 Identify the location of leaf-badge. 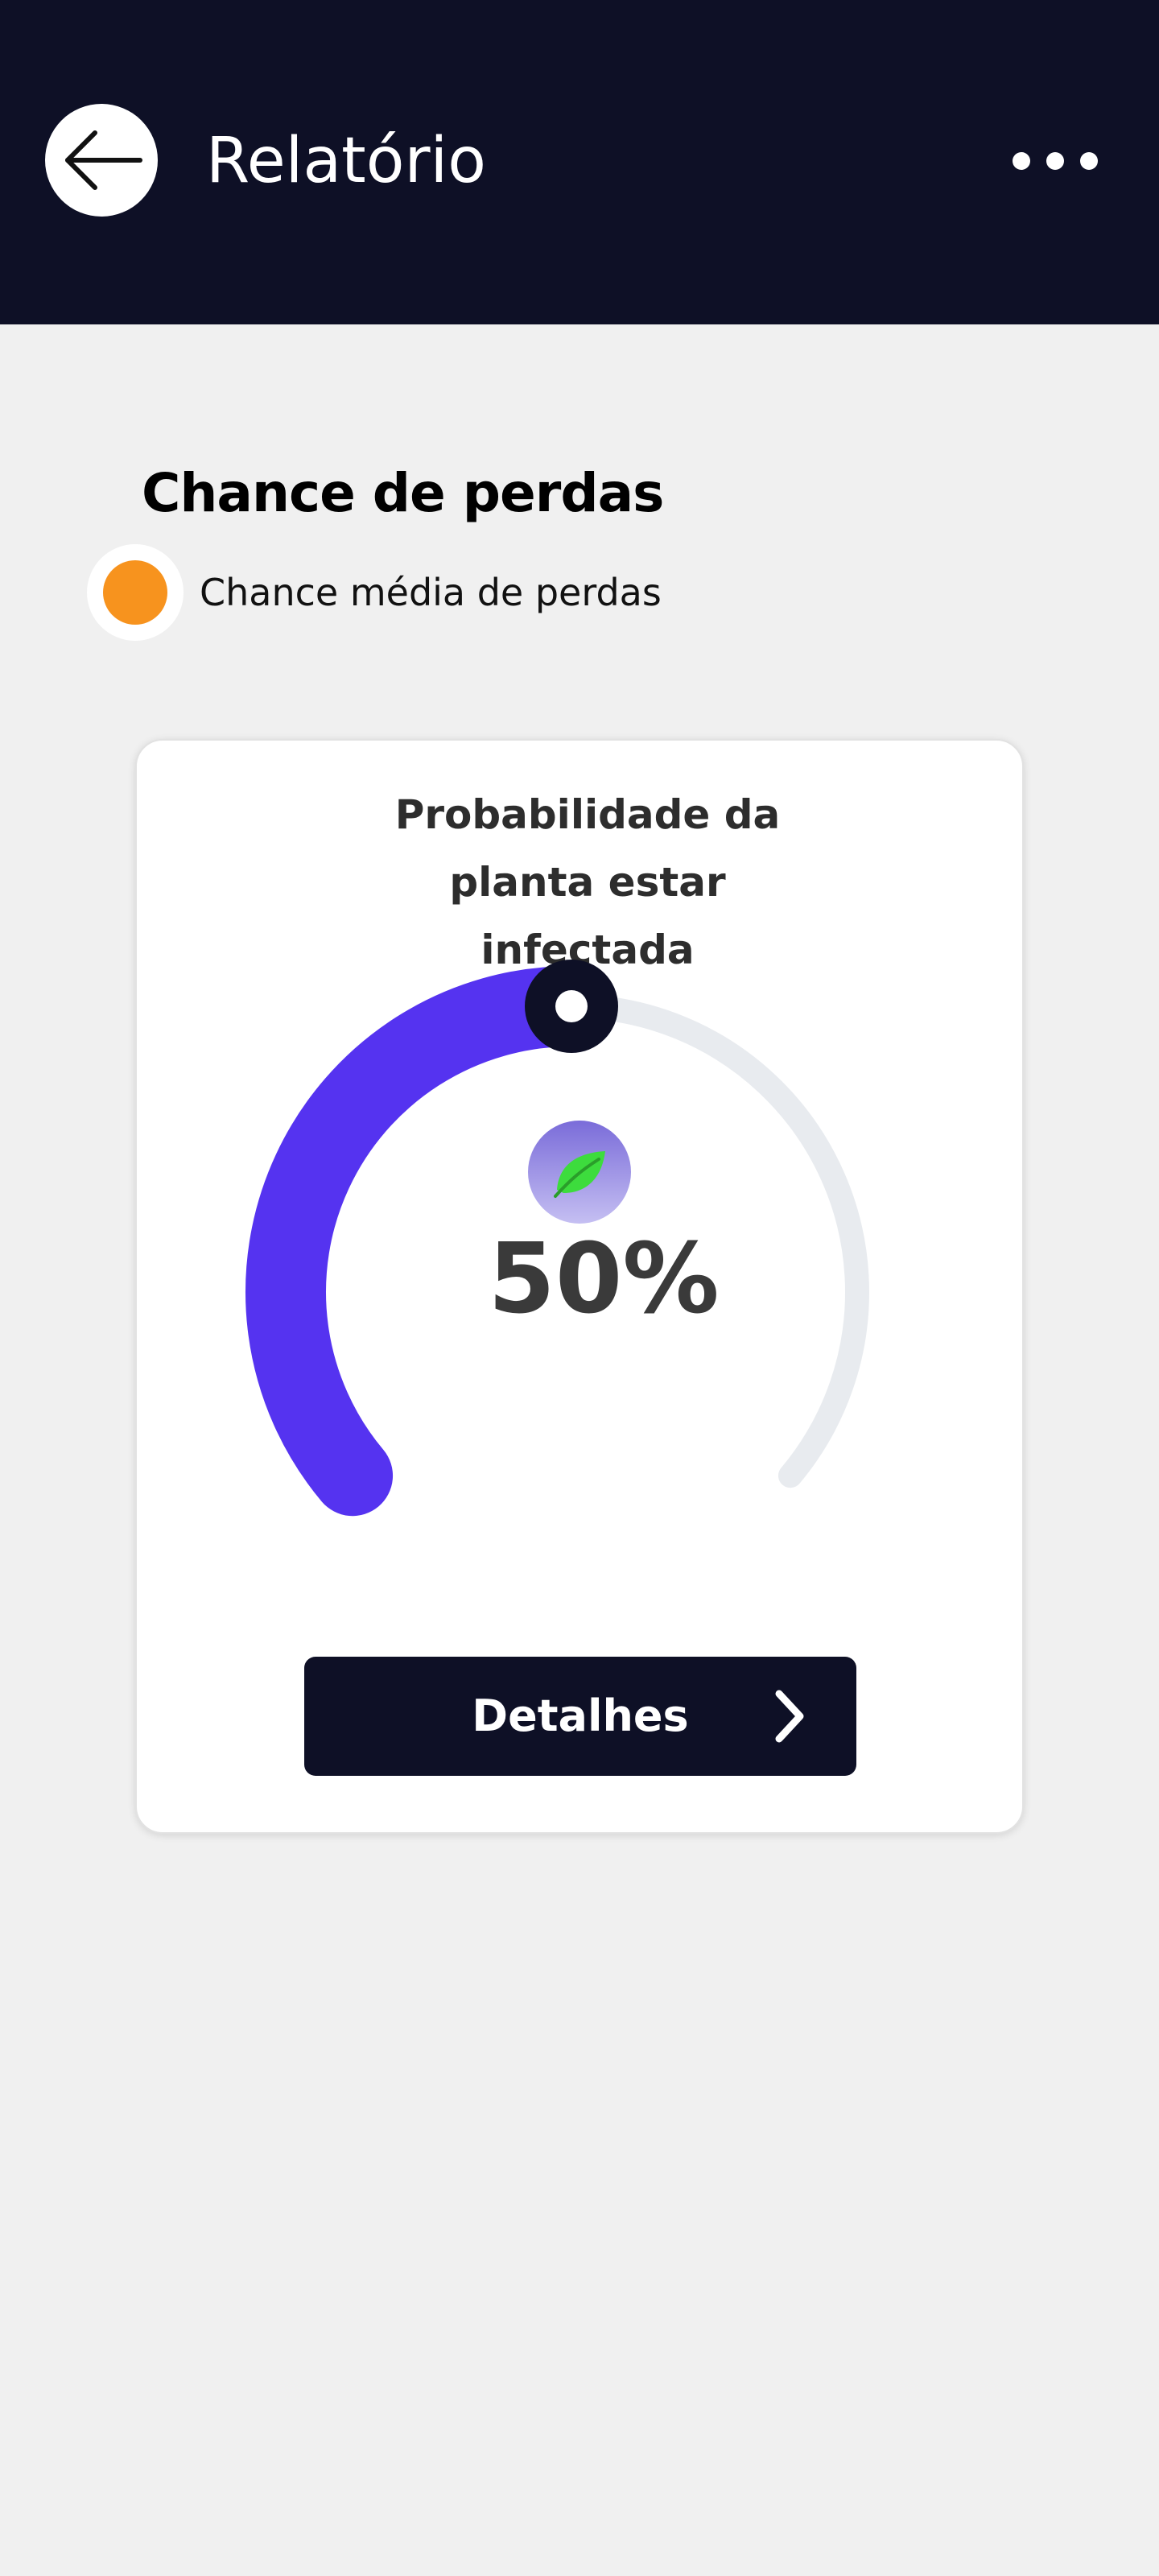
(579, 1172).